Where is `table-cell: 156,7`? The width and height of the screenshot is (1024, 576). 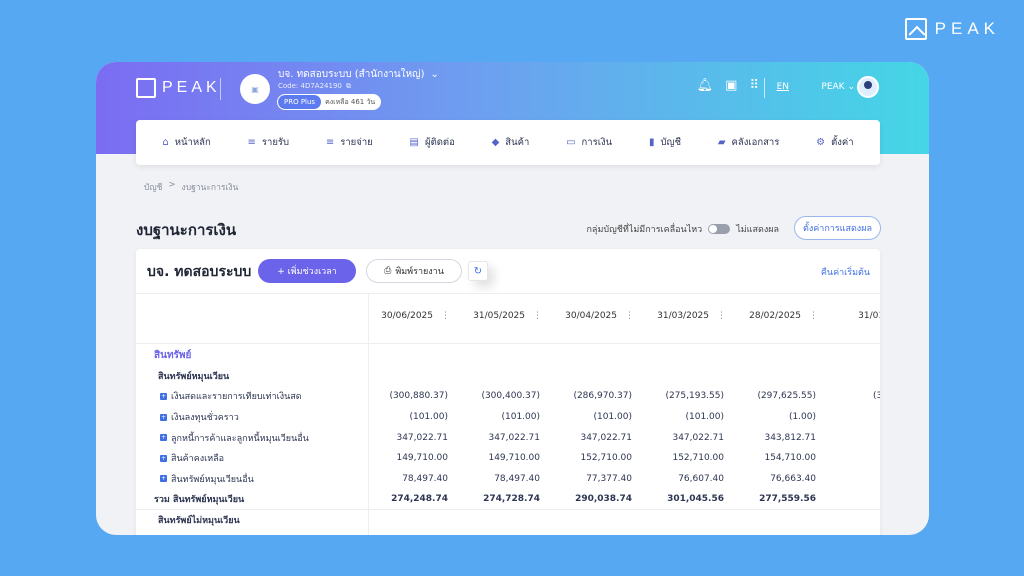
table-cell: 156,7 is located at coordinates (854, 458).